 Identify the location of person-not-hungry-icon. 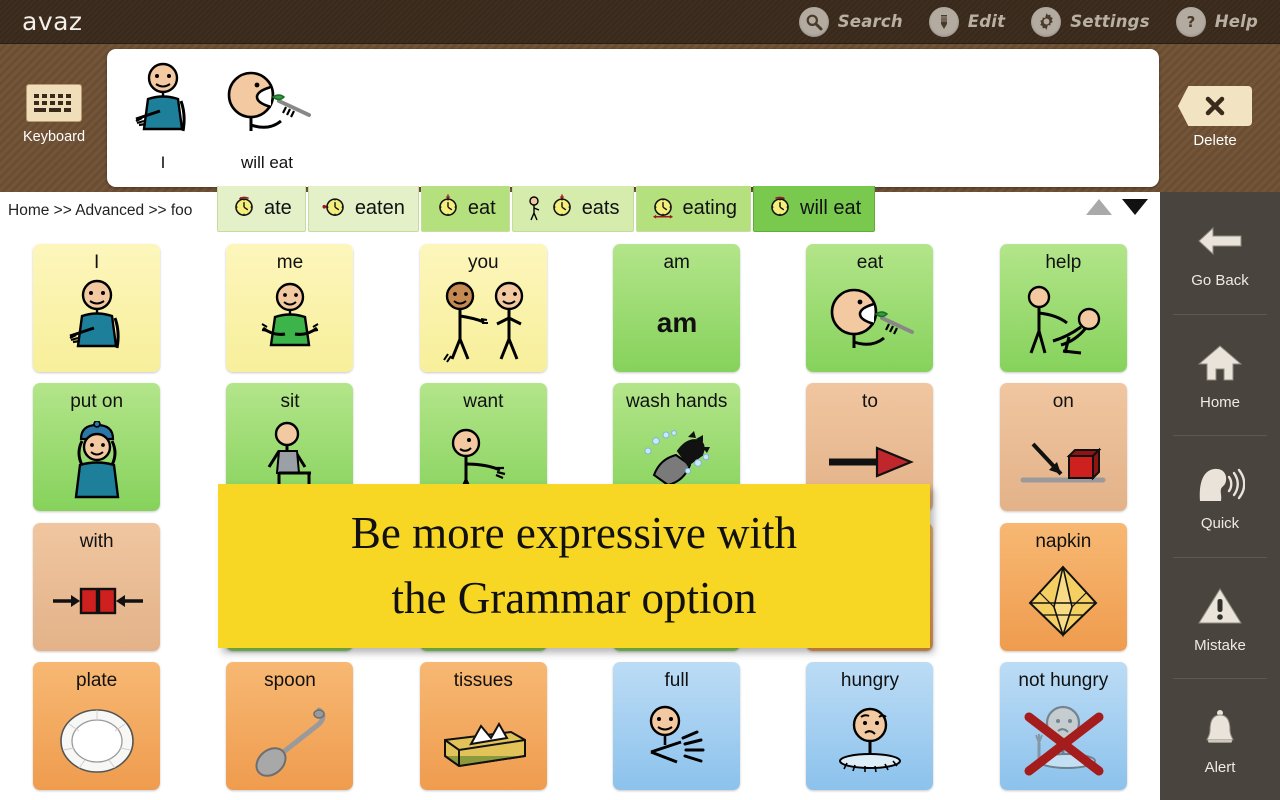
(1063, 740).